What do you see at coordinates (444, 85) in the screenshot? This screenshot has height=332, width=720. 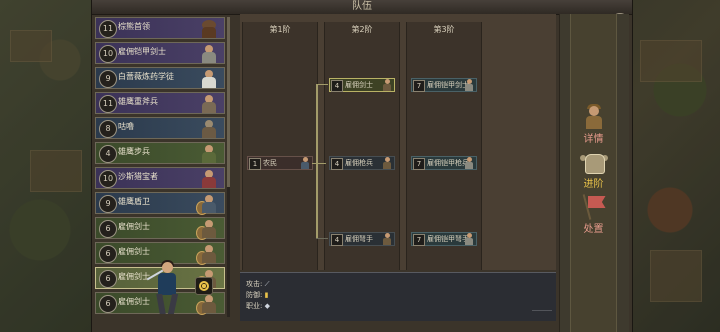 I see `tree-node: 7 雇佣铠甲剑士` at bounding box center [444, 85].